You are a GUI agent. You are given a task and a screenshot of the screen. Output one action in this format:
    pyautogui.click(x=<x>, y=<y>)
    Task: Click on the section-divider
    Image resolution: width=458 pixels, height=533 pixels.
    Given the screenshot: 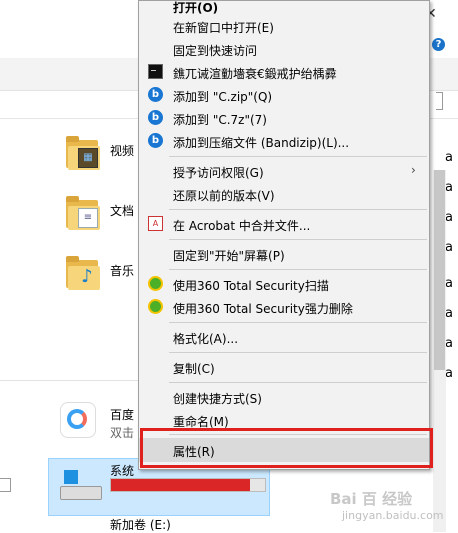 What is the action you would take?
    pyautogui.click(x=69, y=380)
    